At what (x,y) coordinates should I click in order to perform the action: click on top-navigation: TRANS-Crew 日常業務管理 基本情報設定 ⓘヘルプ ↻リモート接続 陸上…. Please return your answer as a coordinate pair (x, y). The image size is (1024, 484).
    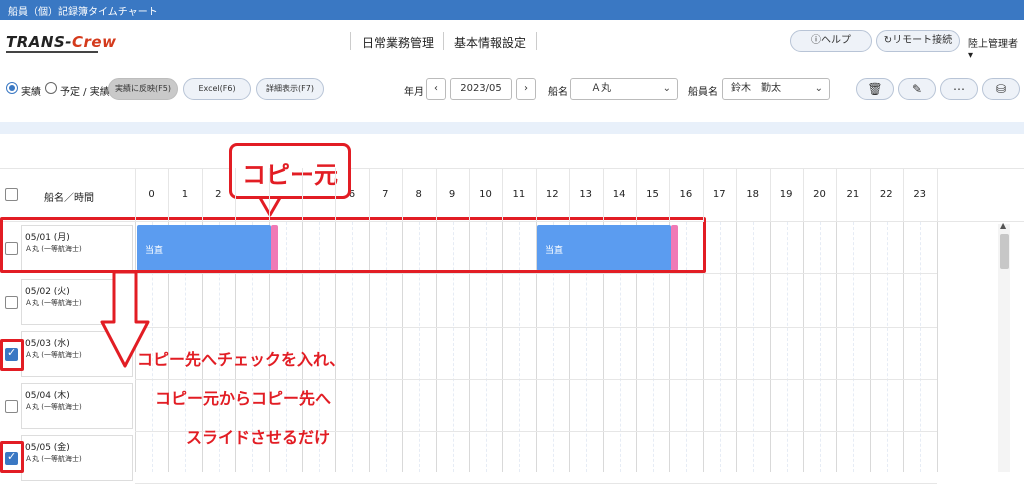
    Looking at the image, I should click on (512, 42).